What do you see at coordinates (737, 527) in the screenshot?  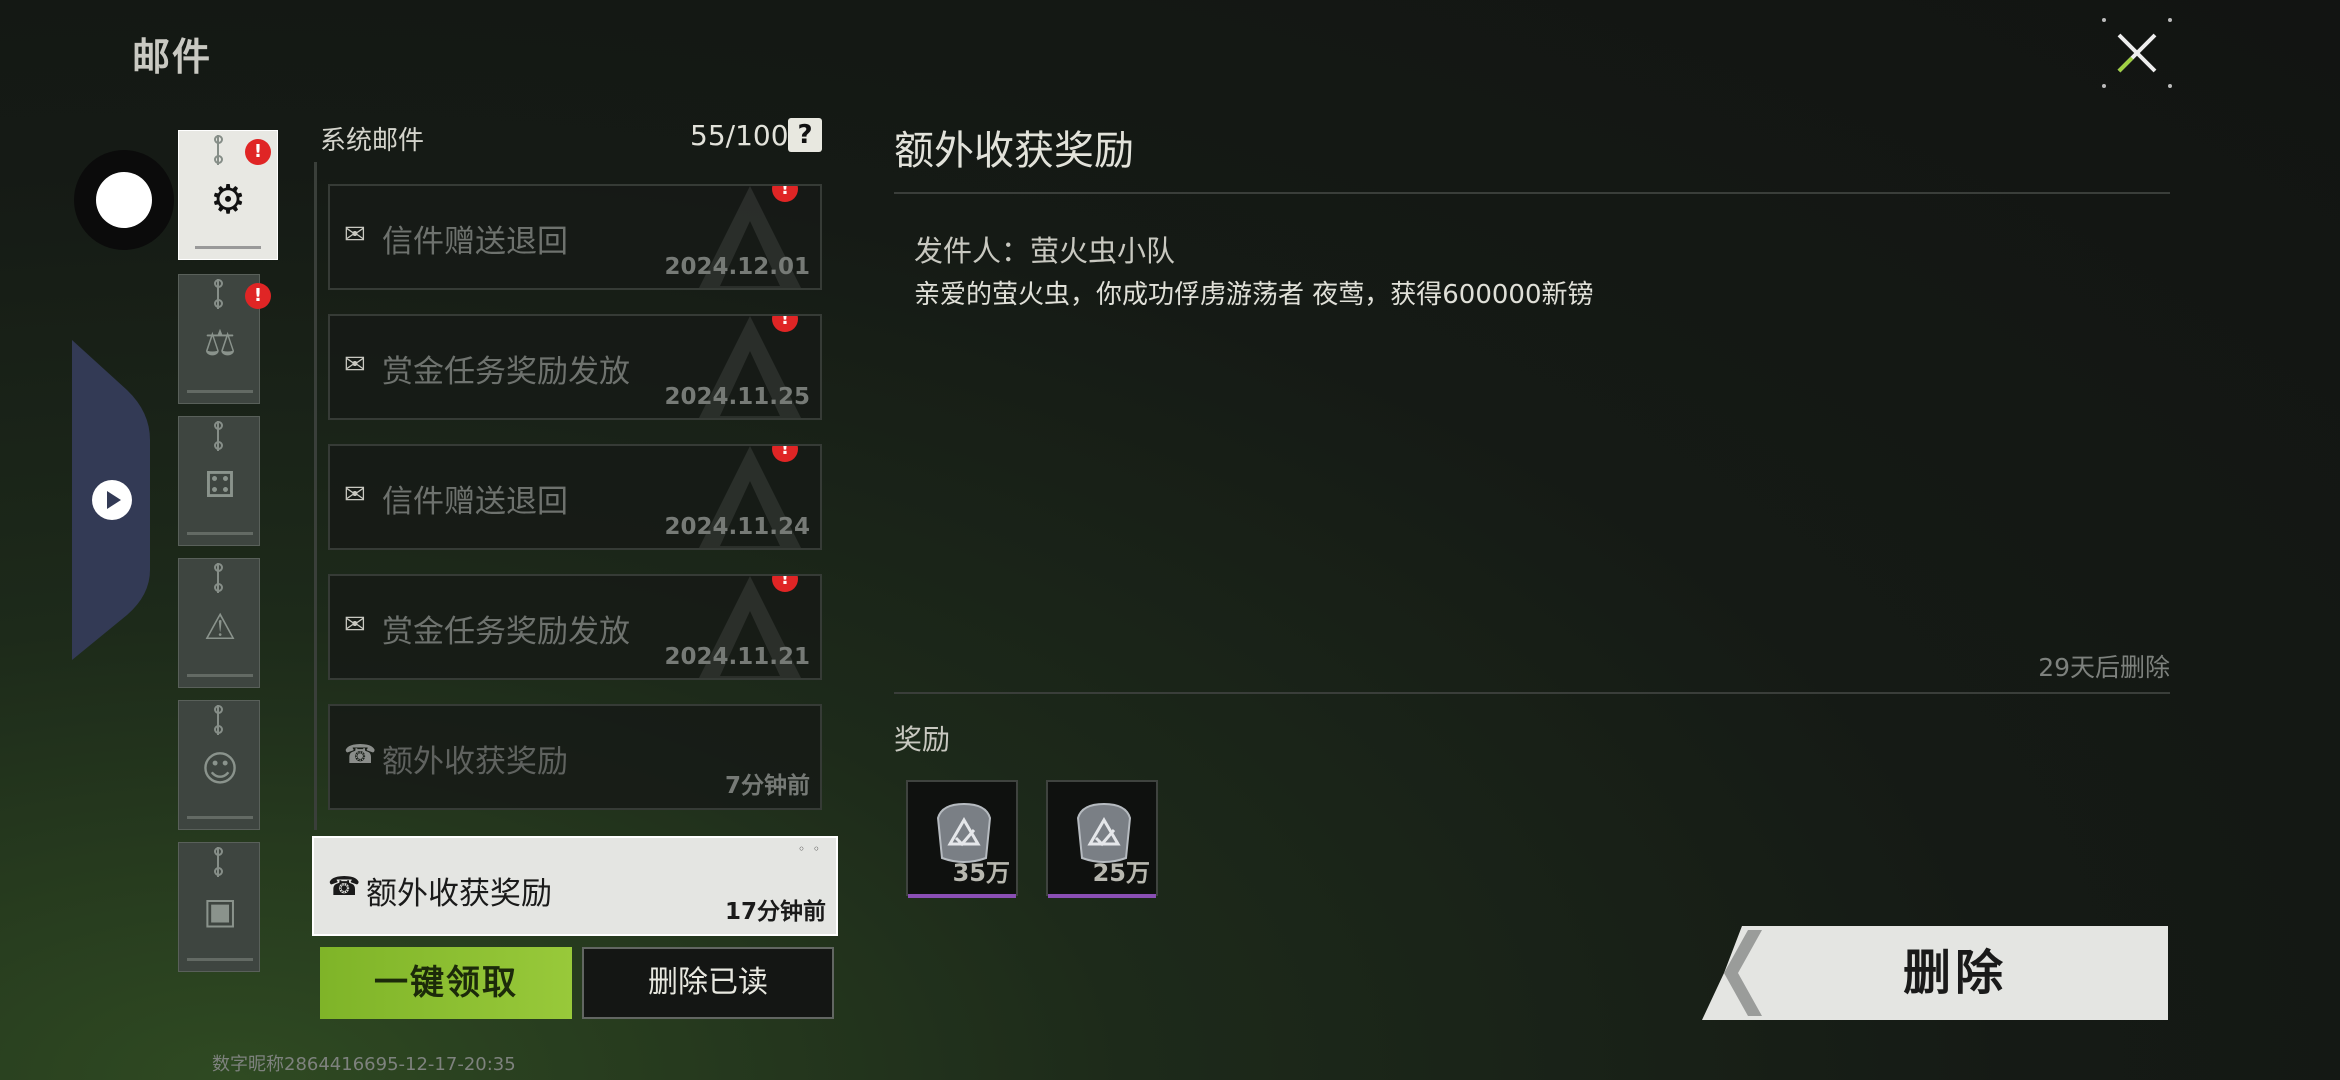 I see `mail-date: 2024.11.24` at bounding box center [737, 527].